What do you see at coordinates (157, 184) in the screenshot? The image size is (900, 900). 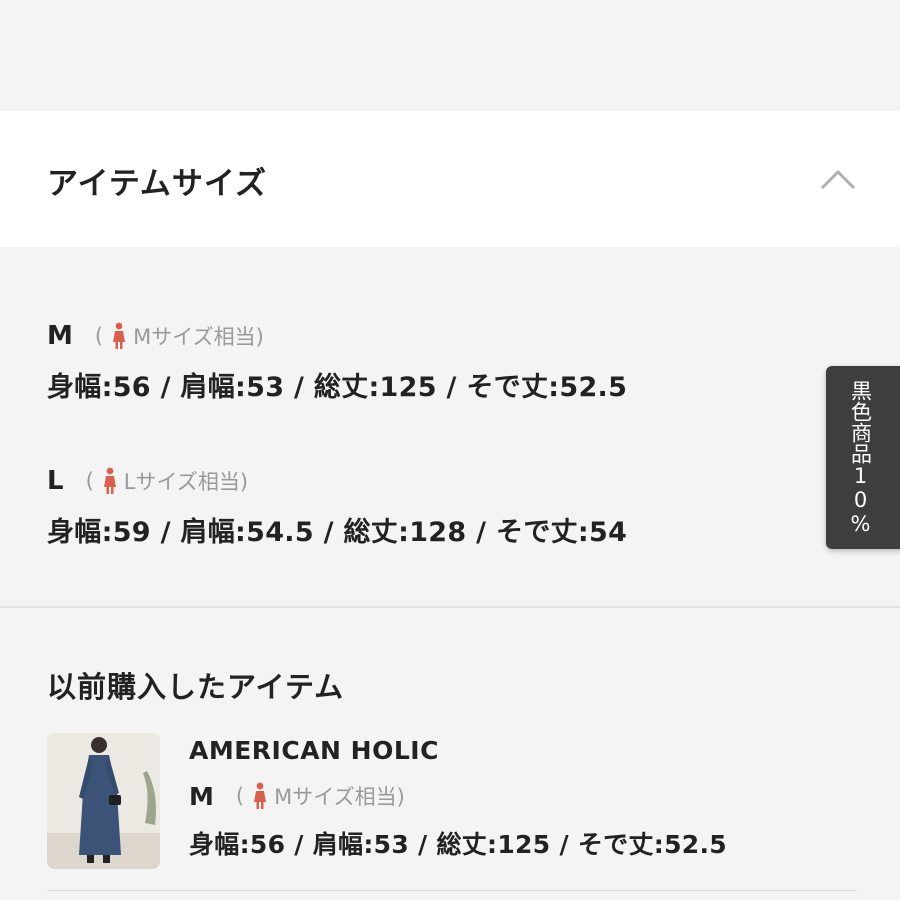 I see `section-title: アイテムサイズ` at bounding box center [157, 184].